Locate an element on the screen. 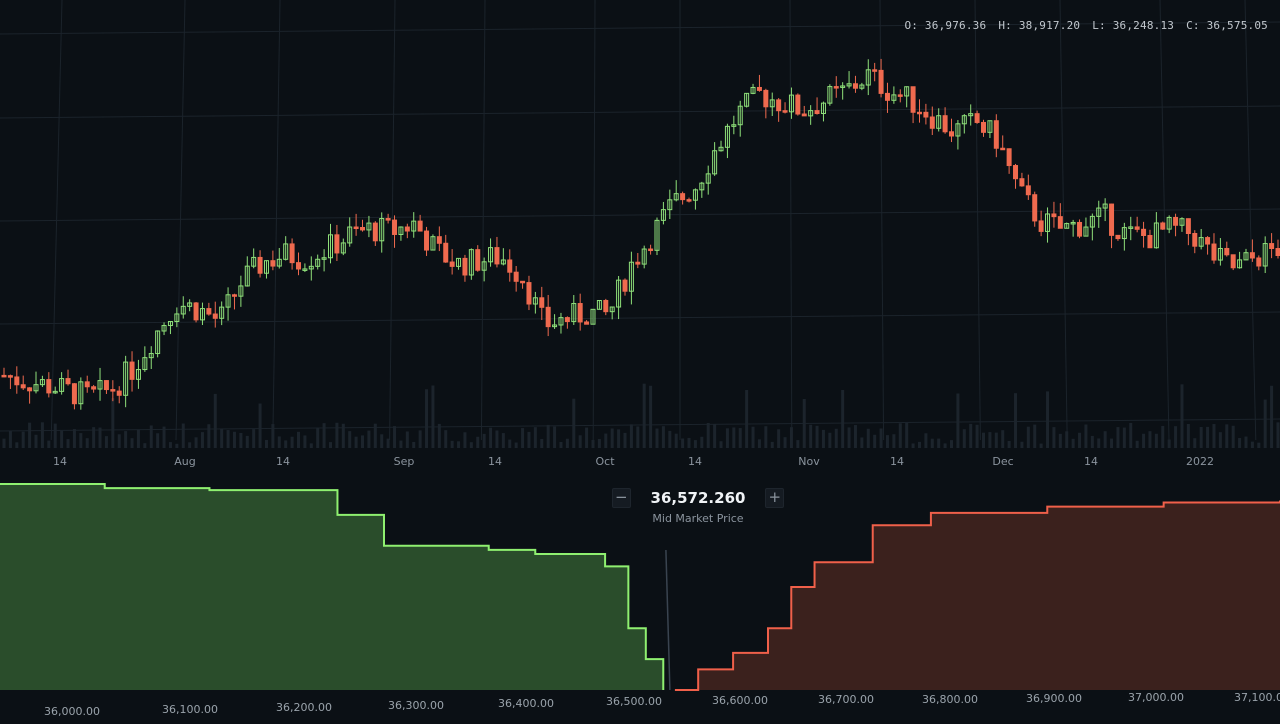 This screenshot has width=1280, height=724. time-tick-label: Aug is located at coordinates (184, 461).